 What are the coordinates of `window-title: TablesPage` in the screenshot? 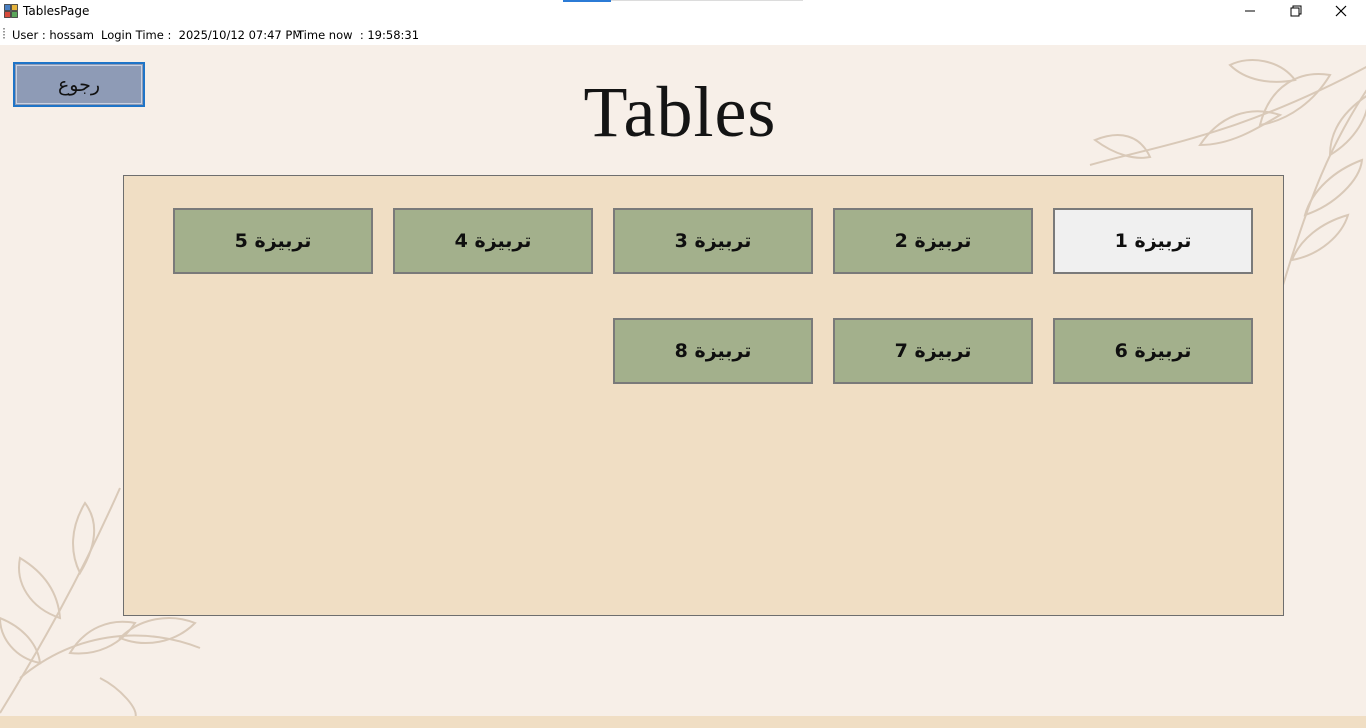 It's located at (56, 11).